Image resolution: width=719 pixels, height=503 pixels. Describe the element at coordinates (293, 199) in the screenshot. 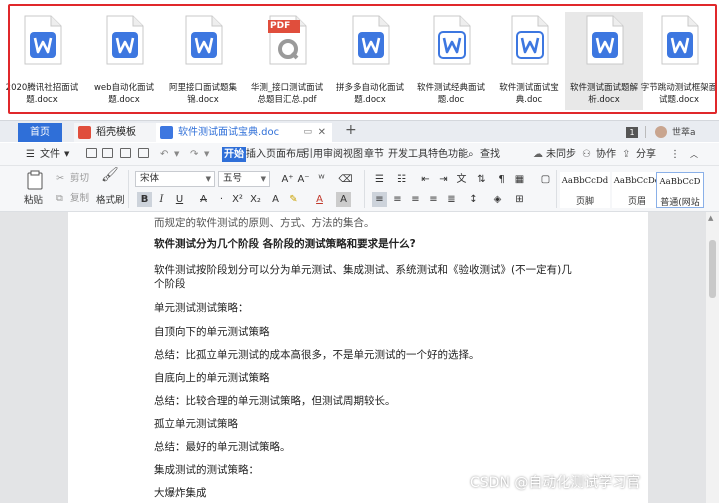

I see `highlight-icon: ✎` at that location.